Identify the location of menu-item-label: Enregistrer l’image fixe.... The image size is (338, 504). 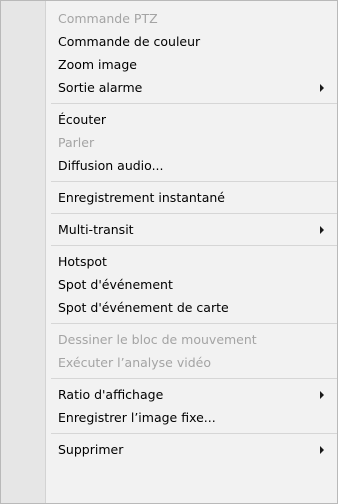
(137, 417).